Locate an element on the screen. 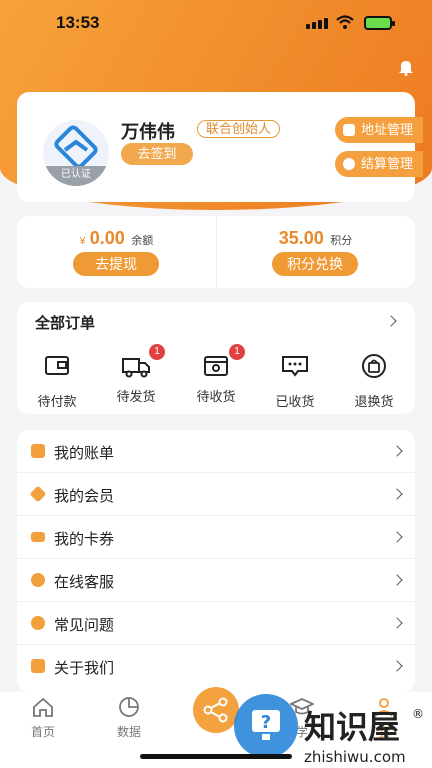  question-icon is located at coordinates (38, 623).